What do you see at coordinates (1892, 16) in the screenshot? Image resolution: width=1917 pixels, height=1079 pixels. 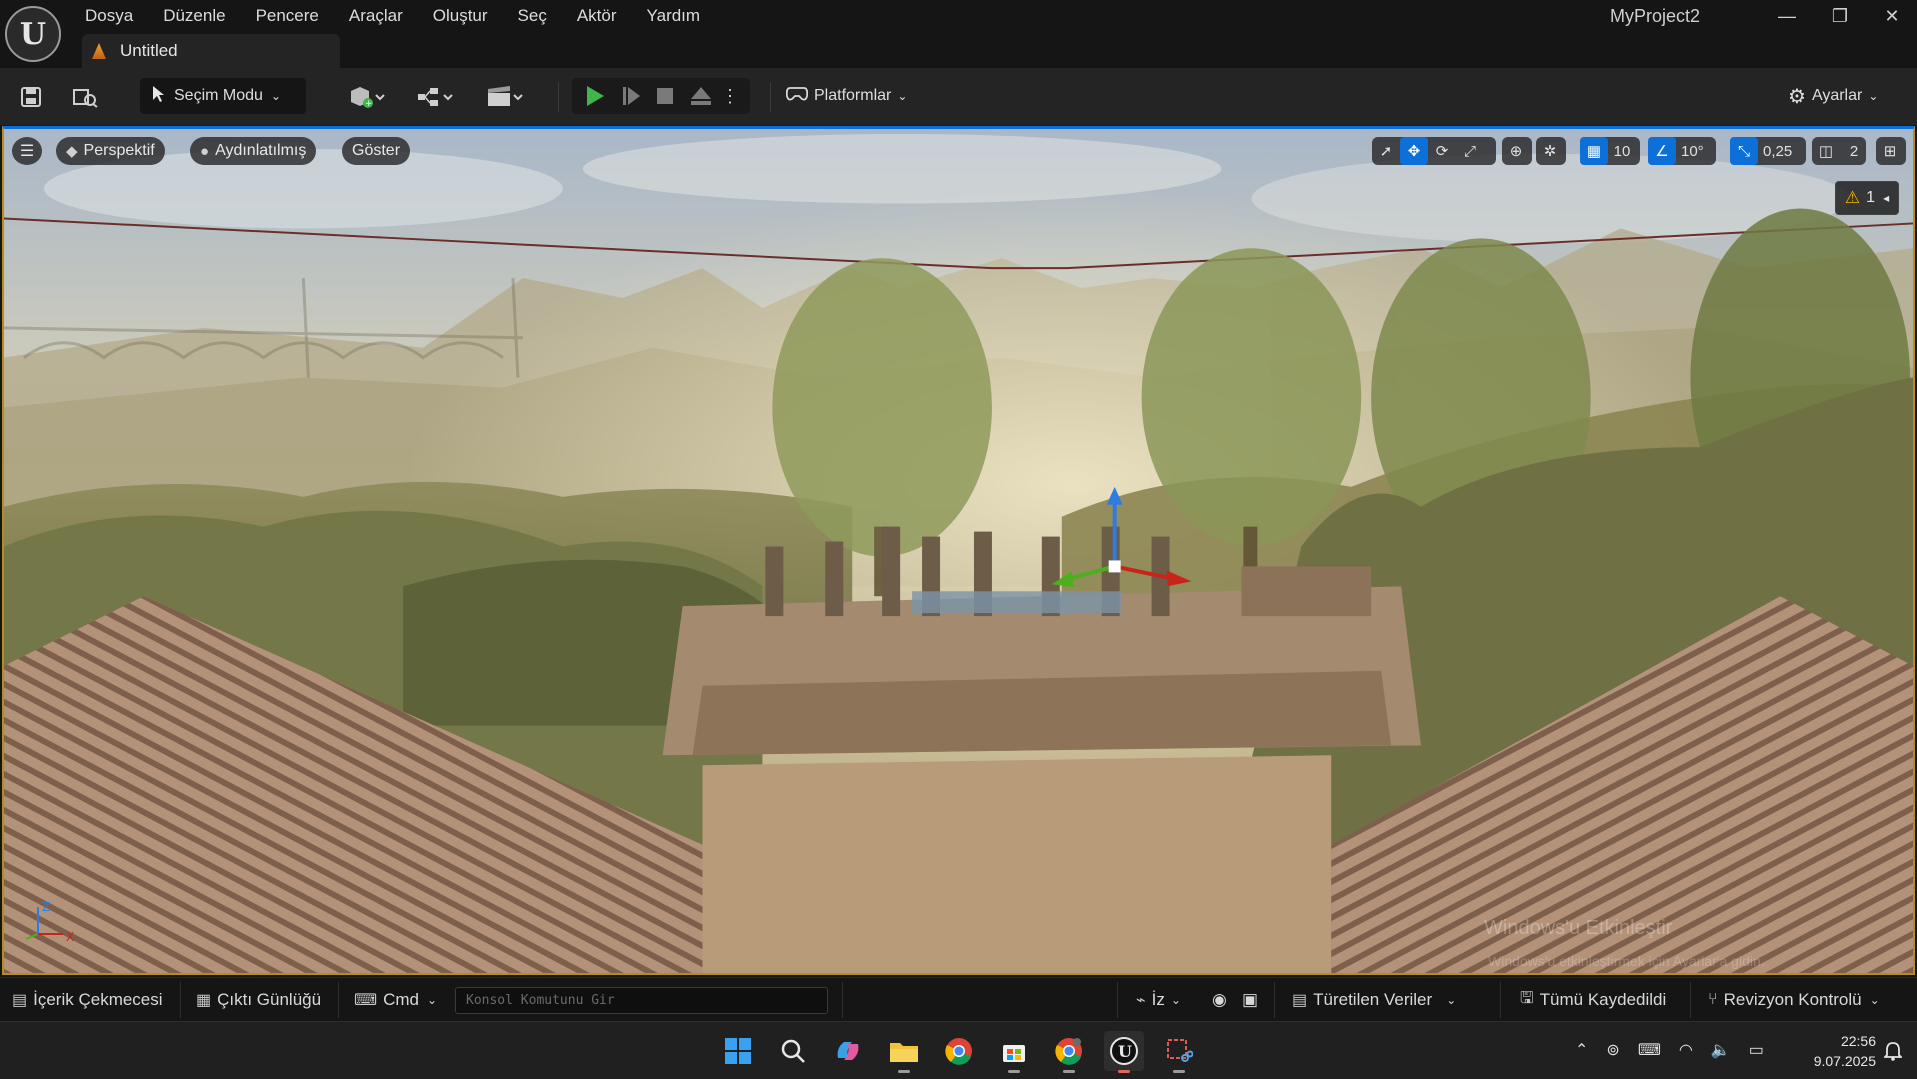 I see `close-button: ✕` at bounding box center [1892, 16].